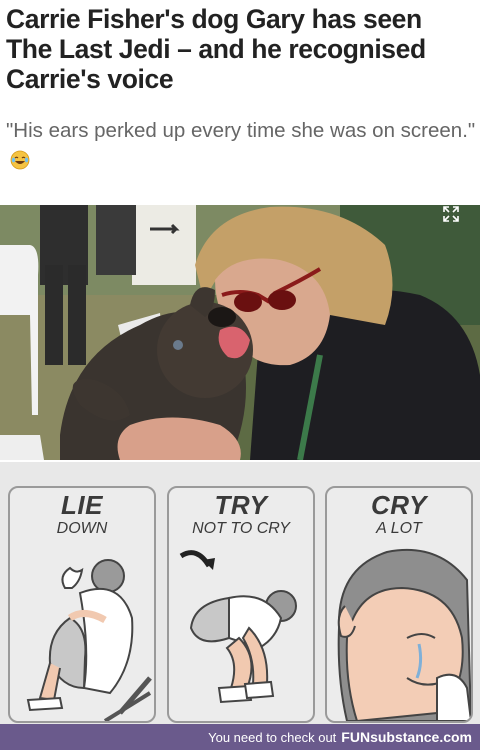  What do you see at coordinates (241, 528) in the screenshot?
I see `panel-2-subtitle: NOT TO CRY` at bounding box center [241, 528].